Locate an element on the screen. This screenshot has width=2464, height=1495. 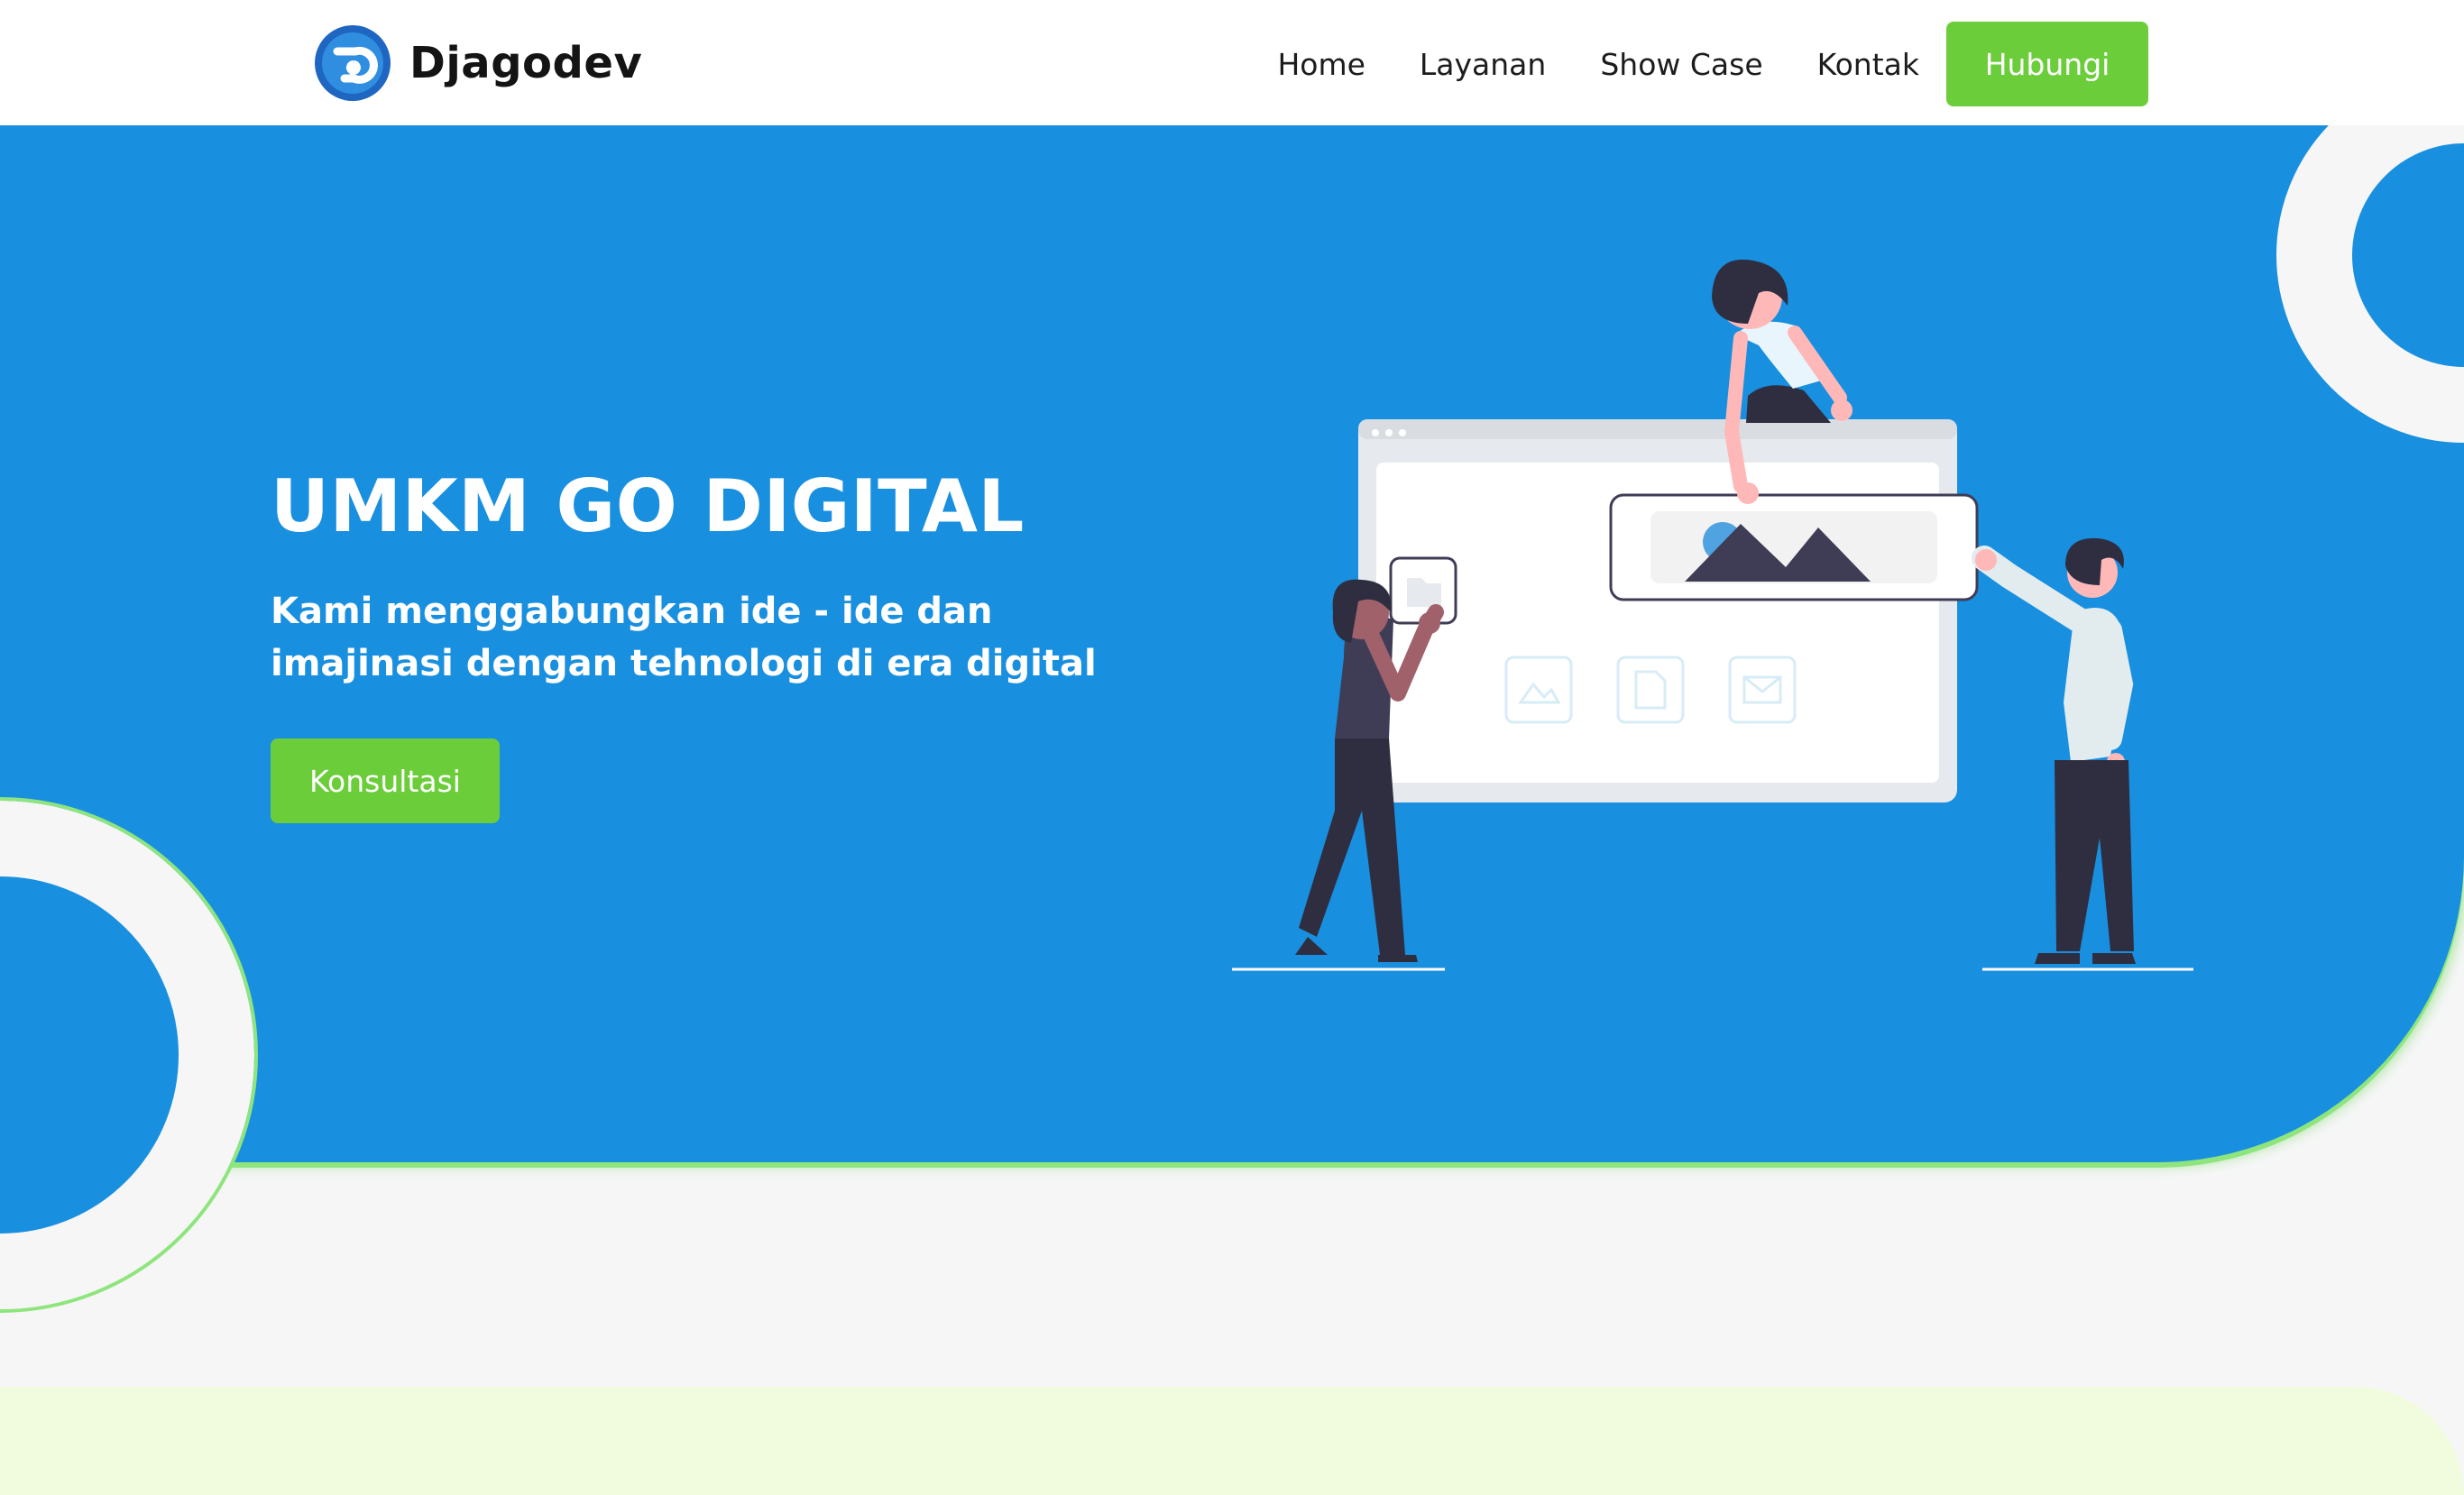
nav-layanan: Layanan is located at coordinates (1483, 64).